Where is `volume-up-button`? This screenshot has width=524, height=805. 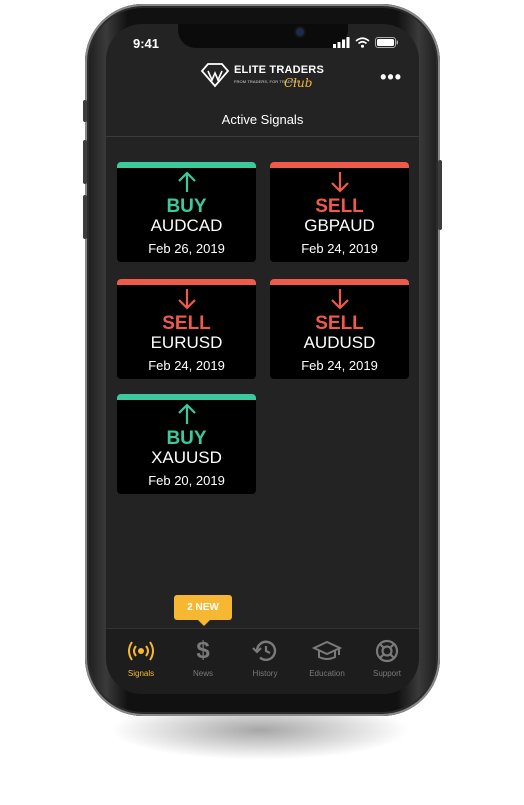
volume-up-button is located at coordinates (85, 162).